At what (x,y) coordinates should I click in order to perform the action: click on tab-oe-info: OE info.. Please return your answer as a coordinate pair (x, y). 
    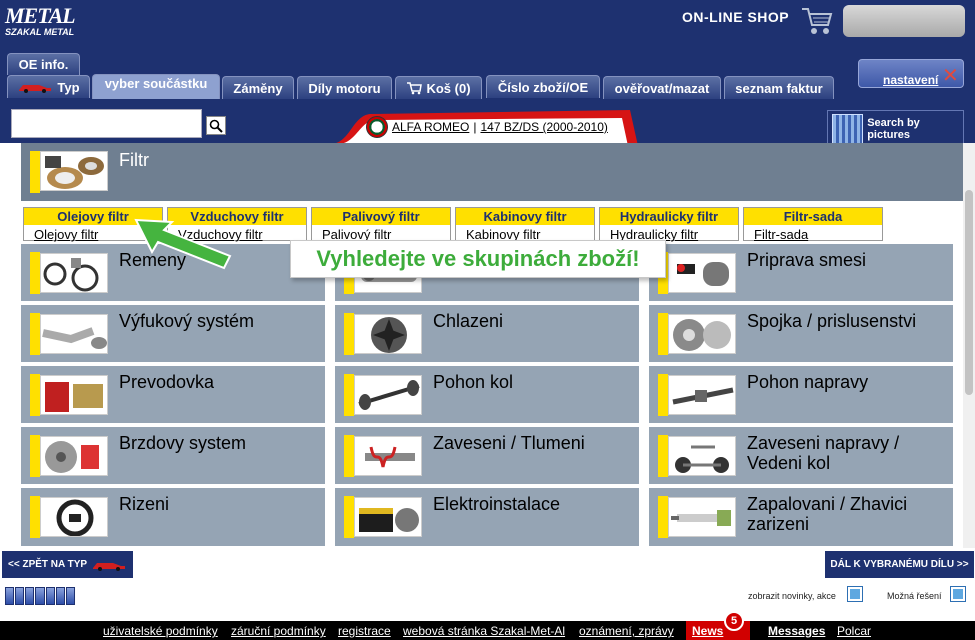
    Looking at the image, I should click on (43, 64).